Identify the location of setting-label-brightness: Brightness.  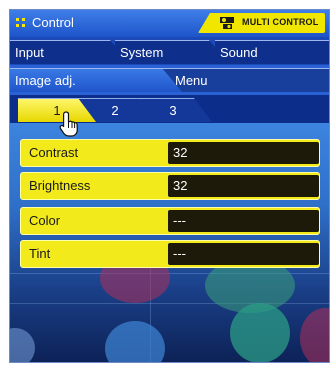
(60, 185).